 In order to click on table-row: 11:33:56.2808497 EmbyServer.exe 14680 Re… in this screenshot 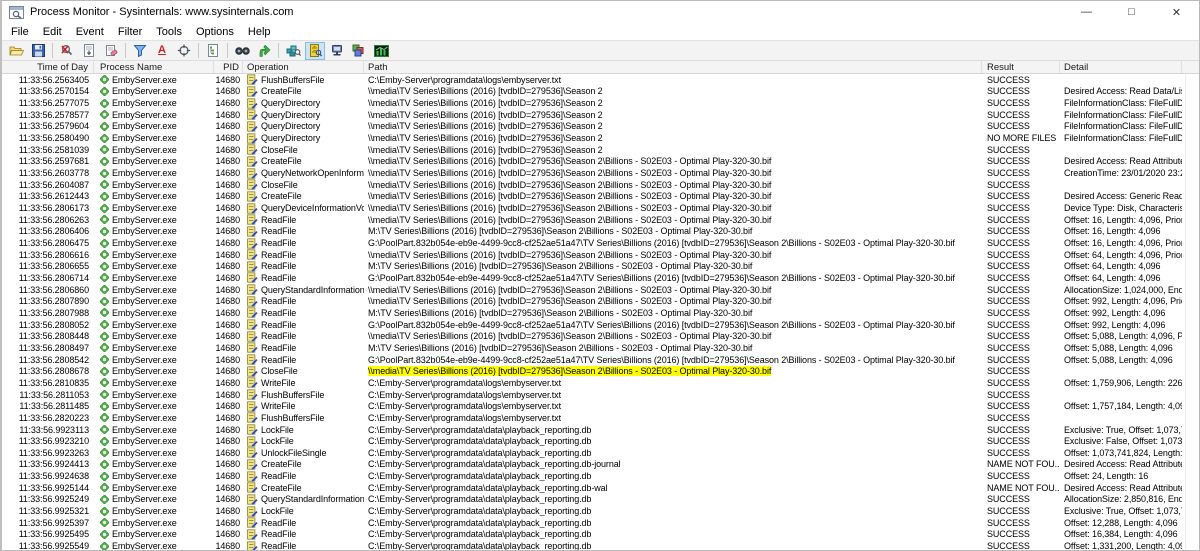, I will do `click(600, 348)`.